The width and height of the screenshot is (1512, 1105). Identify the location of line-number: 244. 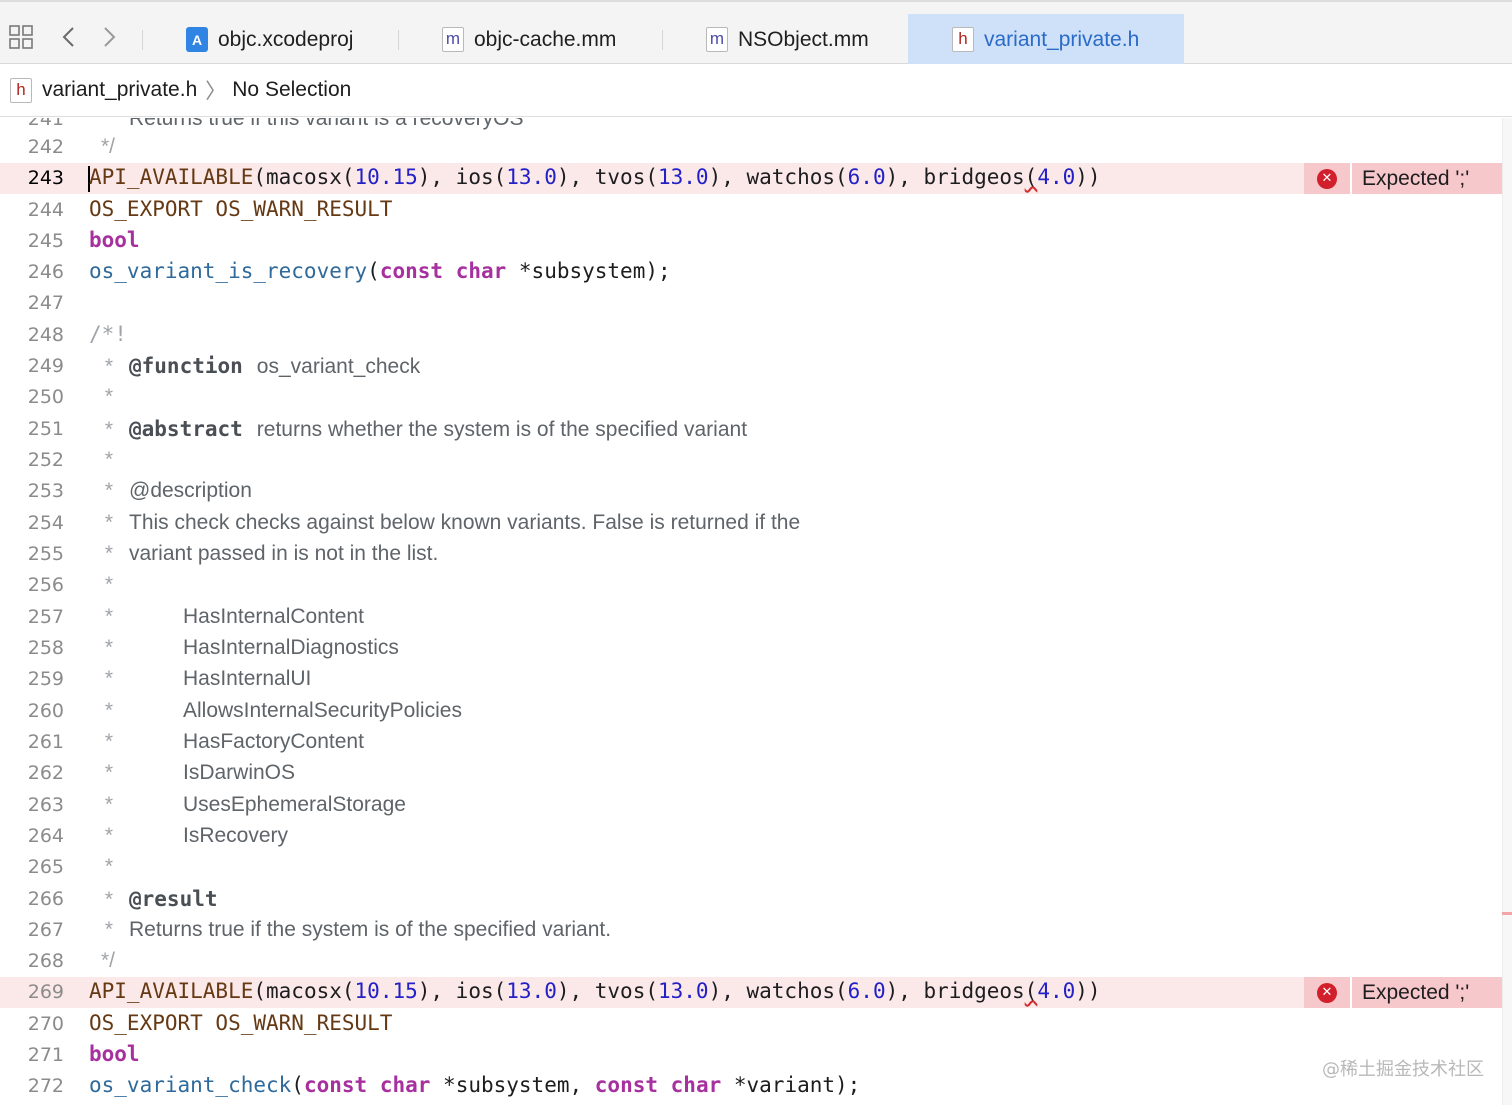
(45, 210).